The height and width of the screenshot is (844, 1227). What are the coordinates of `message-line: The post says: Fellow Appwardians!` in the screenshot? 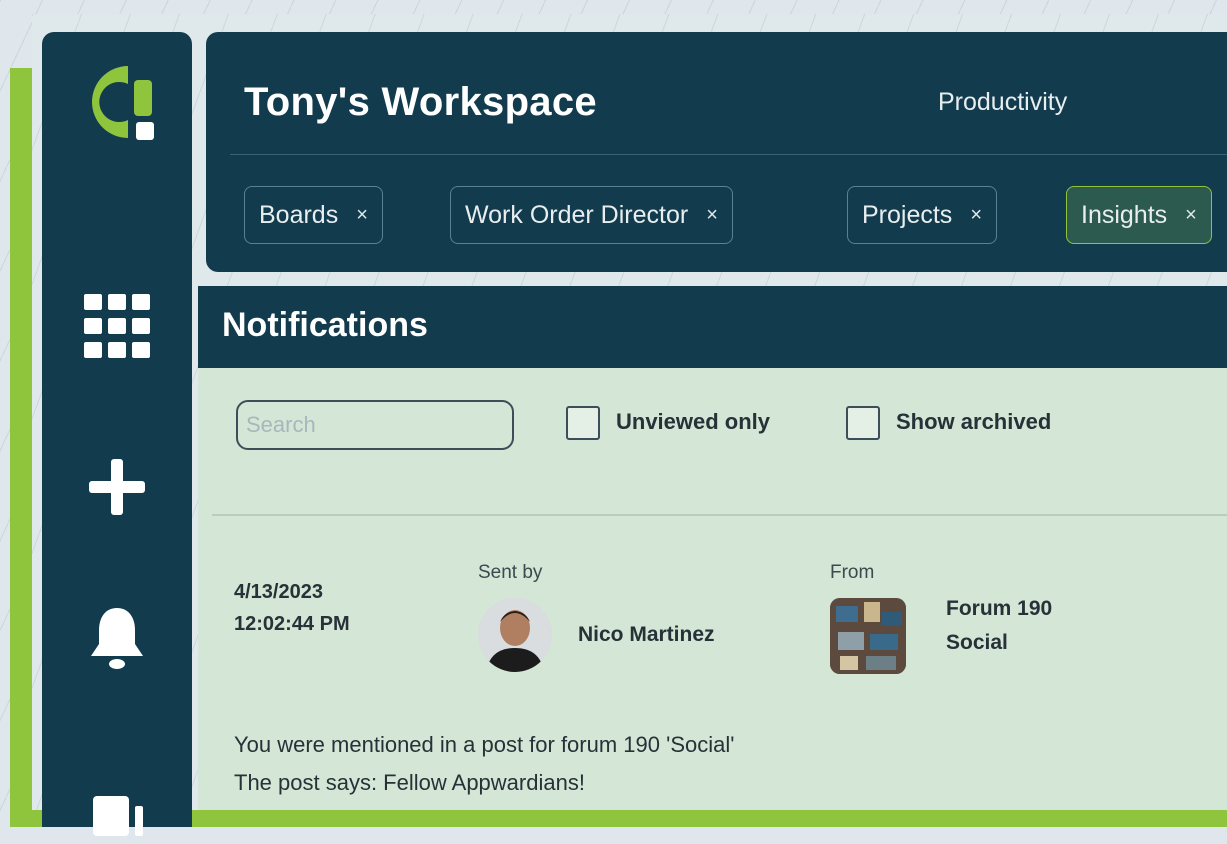 It's located at (409, 782).